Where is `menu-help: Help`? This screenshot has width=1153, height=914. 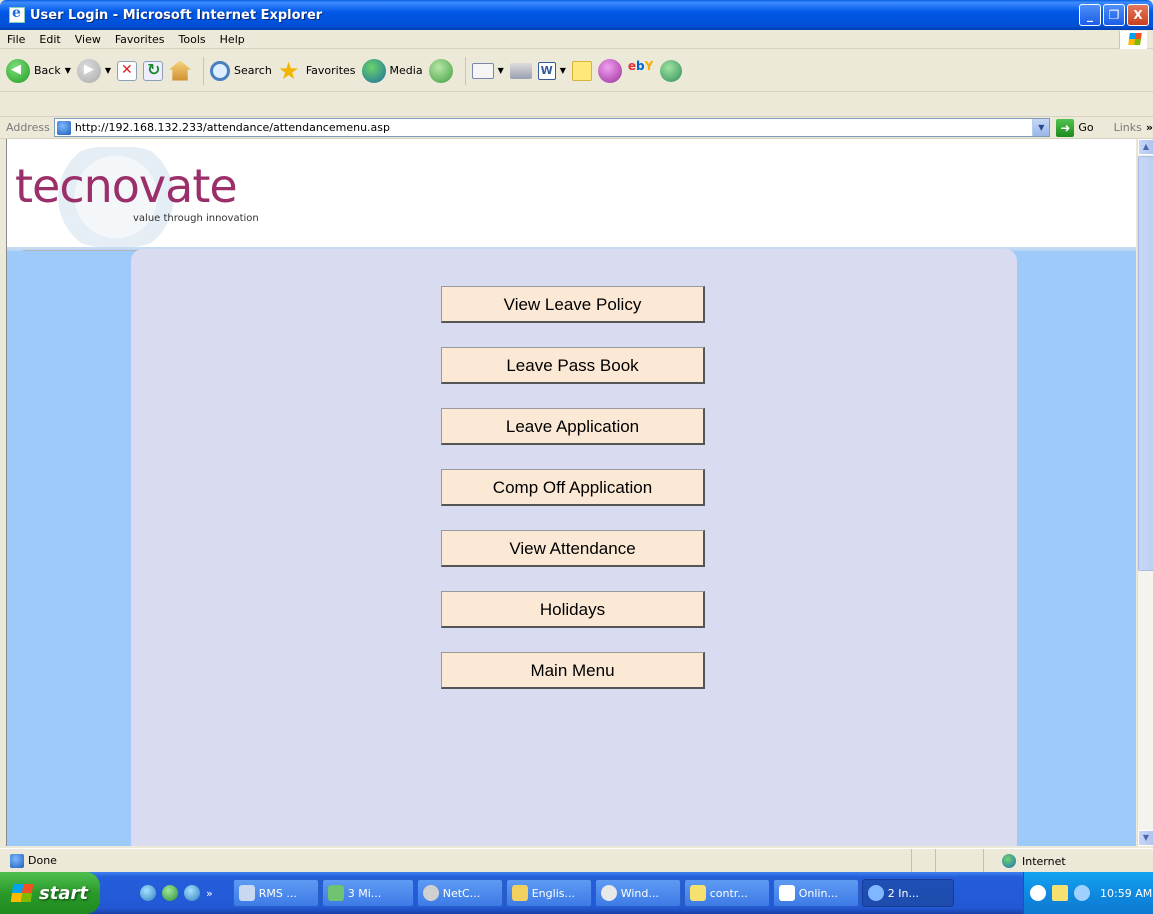 menu-help: Help is located at coordinates (232, 39).